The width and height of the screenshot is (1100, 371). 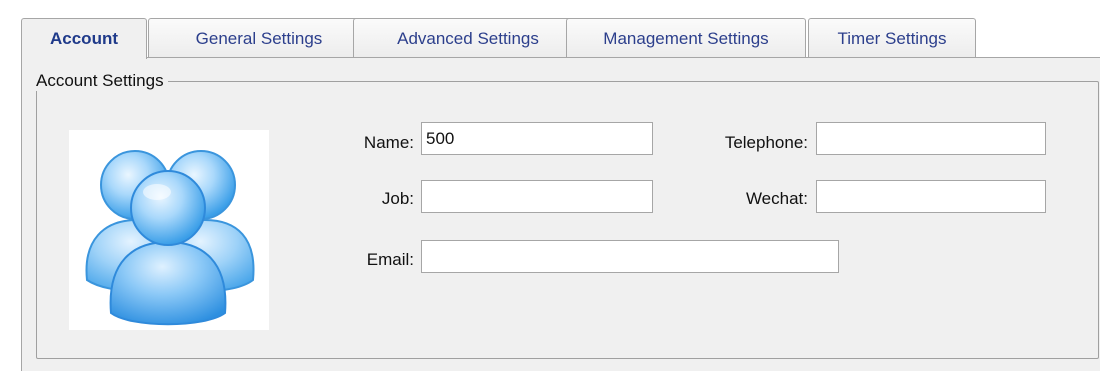 I want to click on email-input, so click(x=630, y=256).